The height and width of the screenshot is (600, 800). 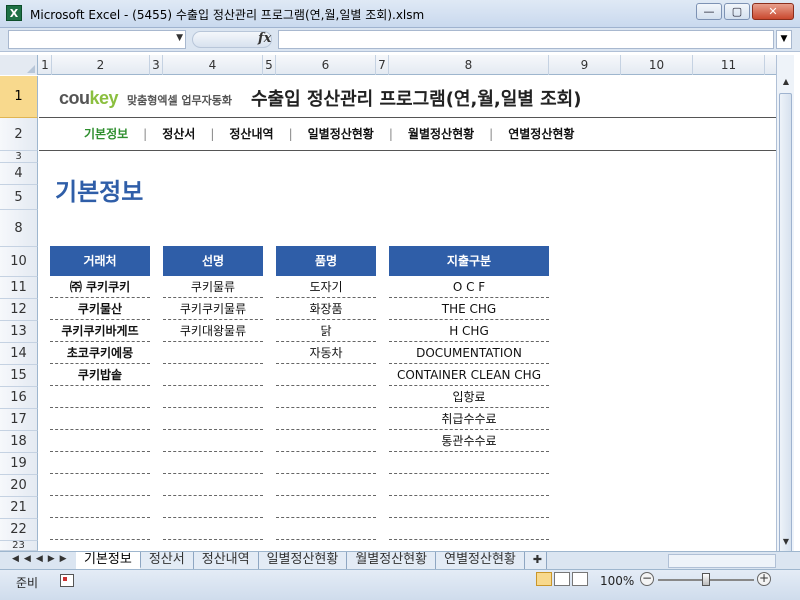 I want to click on item-cell: 화장품, so click(x=326, y=309).